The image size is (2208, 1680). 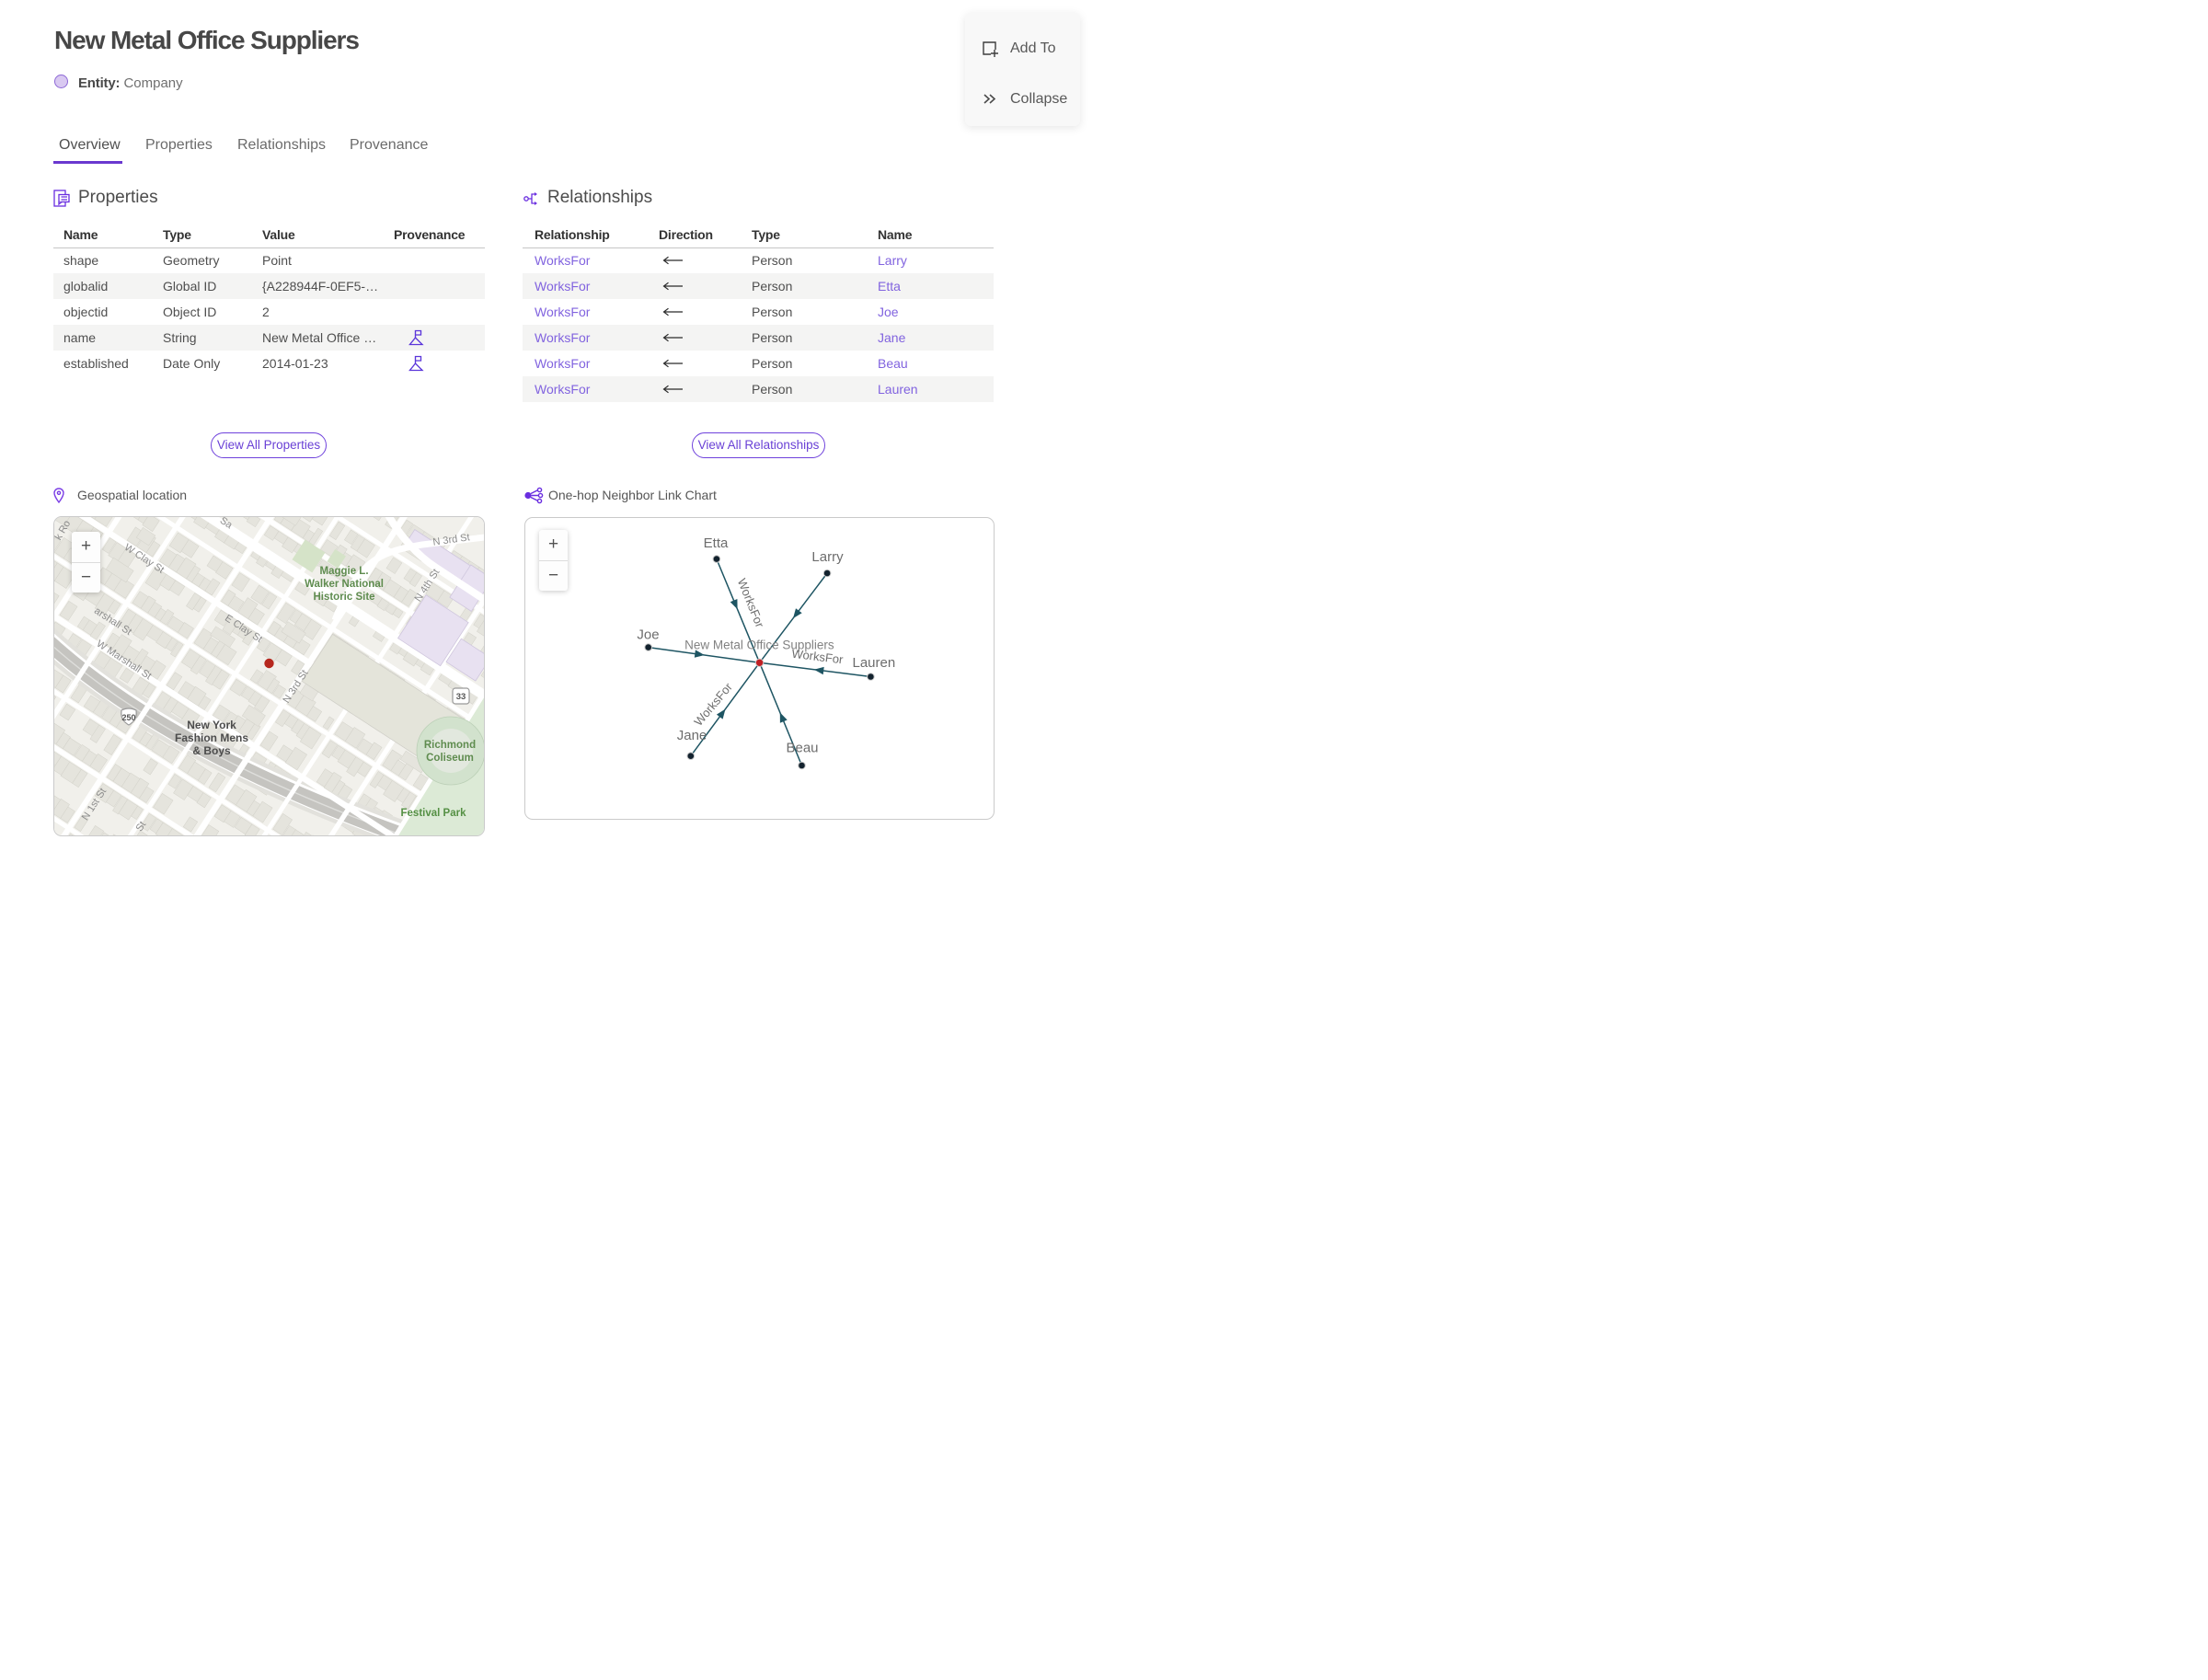 What do you see at coordinates (434, 813) in the screenshot?
I see `svg-text: Festival Park` at bounding box center [434, 813].